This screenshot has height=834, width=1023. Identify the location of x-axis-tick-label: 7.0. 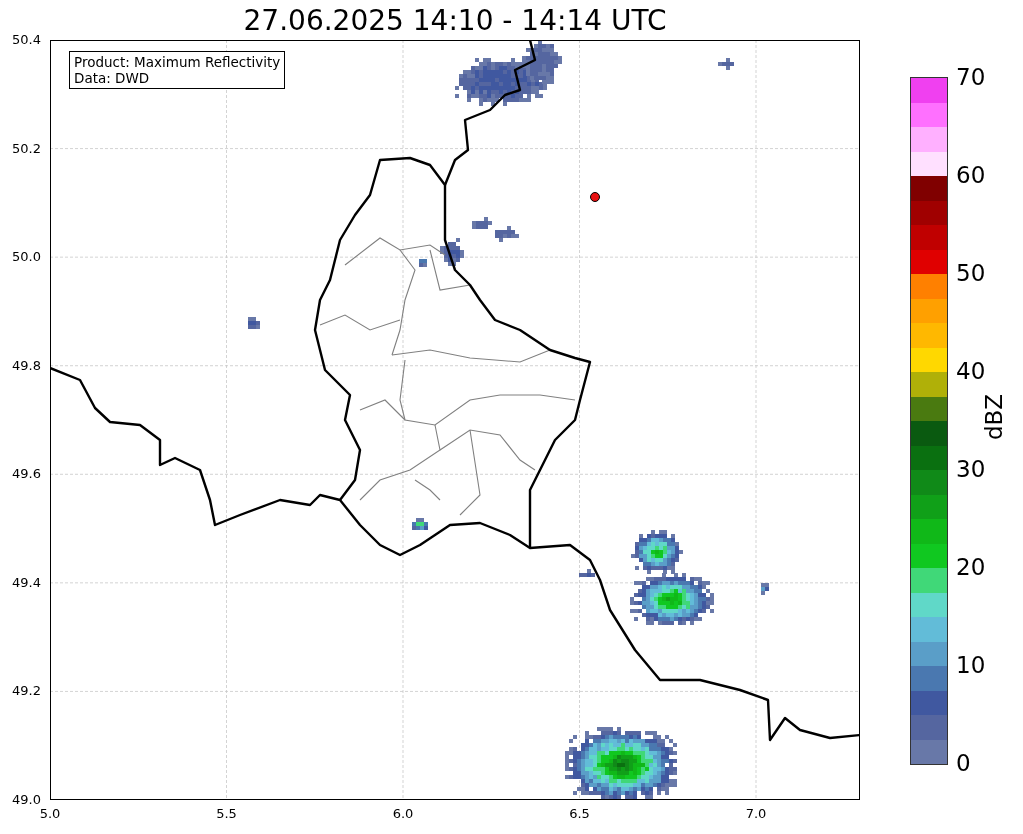
(756, 813).